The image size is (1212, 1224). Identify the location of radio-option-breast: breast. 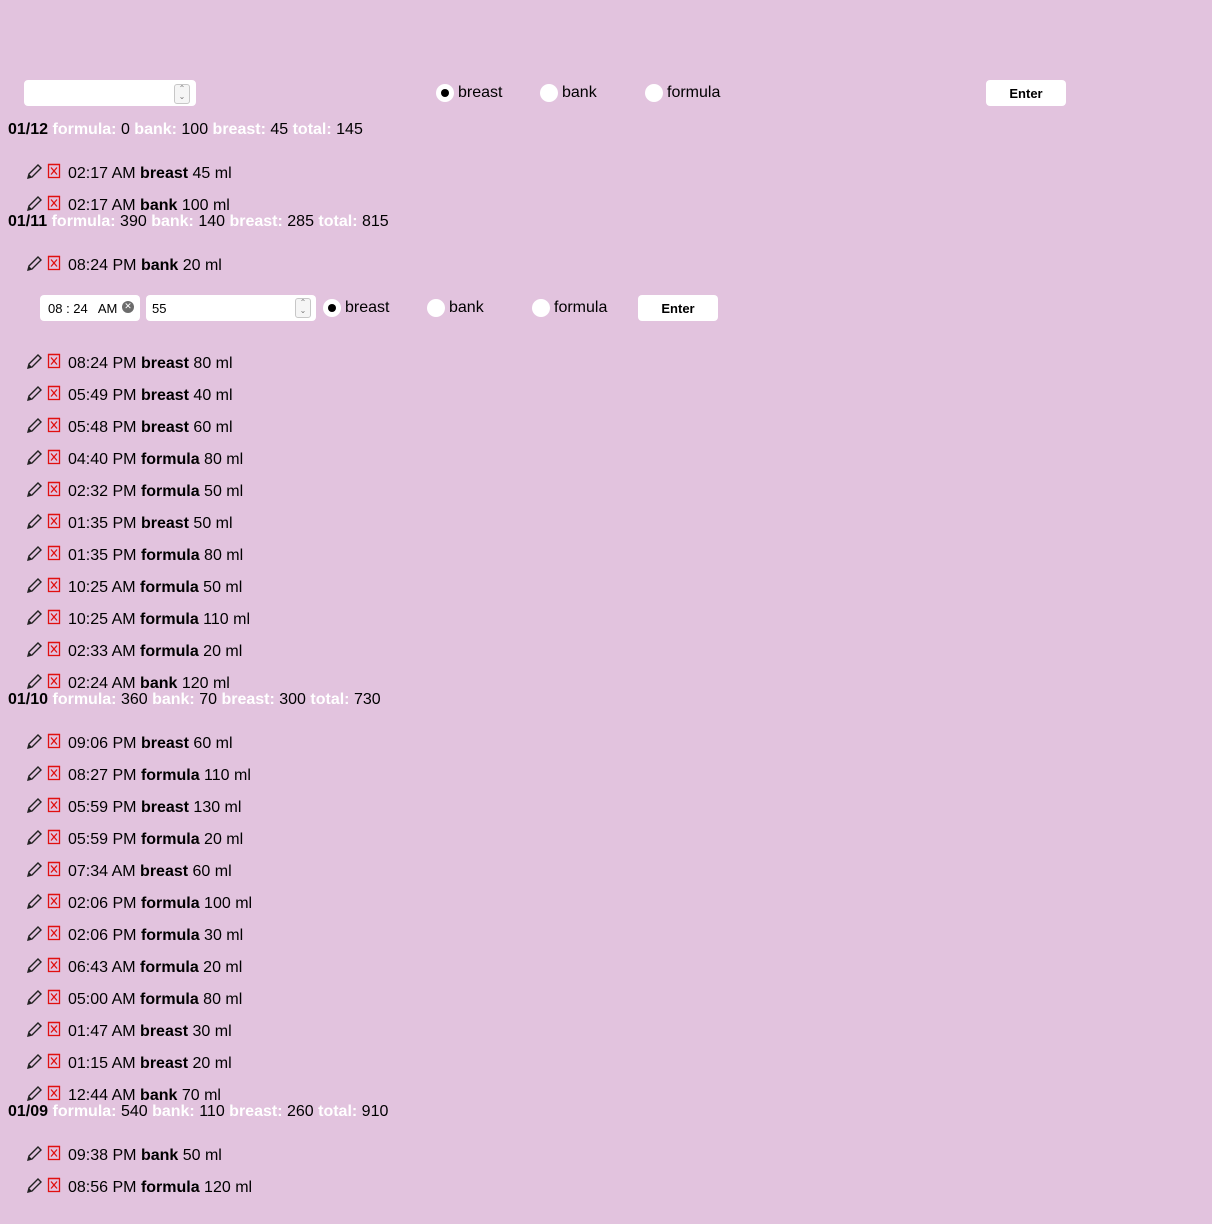
(469, 93).